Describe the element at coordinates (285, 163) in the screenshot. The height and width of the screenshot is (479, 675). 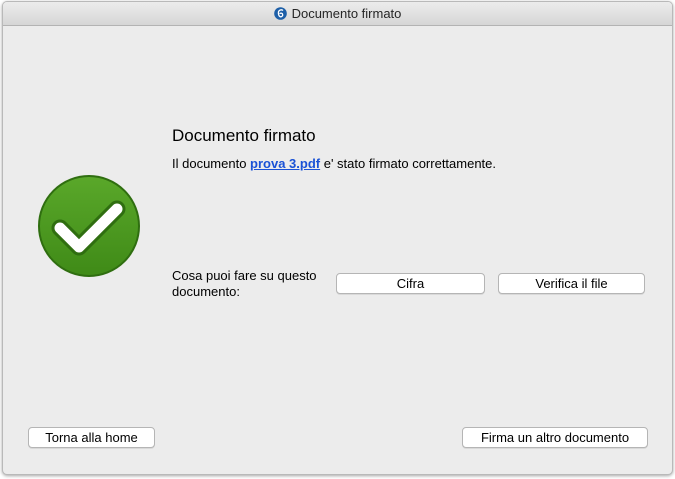
I see `file-link: prova 3.pdf` at that location.